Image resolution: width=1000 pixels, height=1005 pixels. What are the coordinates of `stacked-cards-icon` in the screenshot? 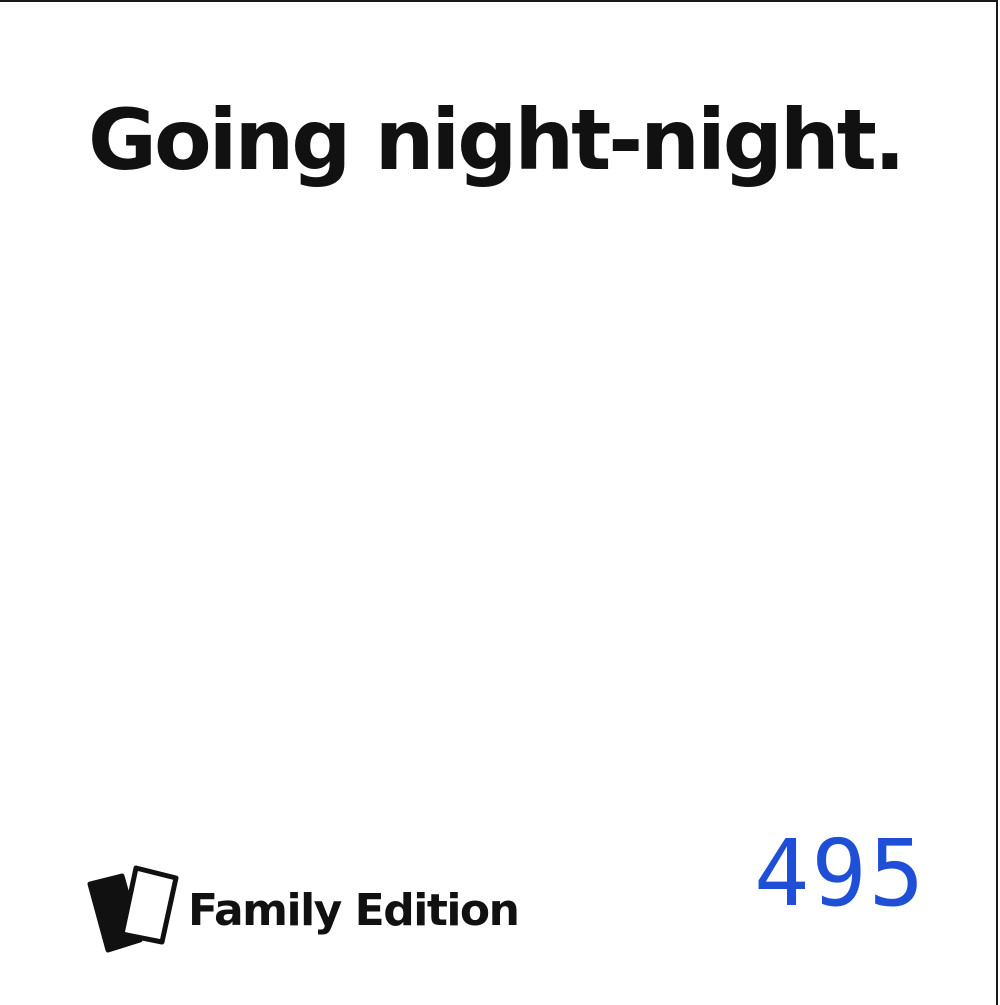 It's located at (133, 909).